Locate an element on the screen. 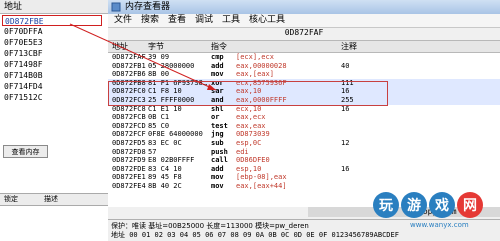 This screenshot has height=241, width=500. watermark-logo: 玩 游 戏 网 www.wanyx.com is located at coordinates (435, 211).